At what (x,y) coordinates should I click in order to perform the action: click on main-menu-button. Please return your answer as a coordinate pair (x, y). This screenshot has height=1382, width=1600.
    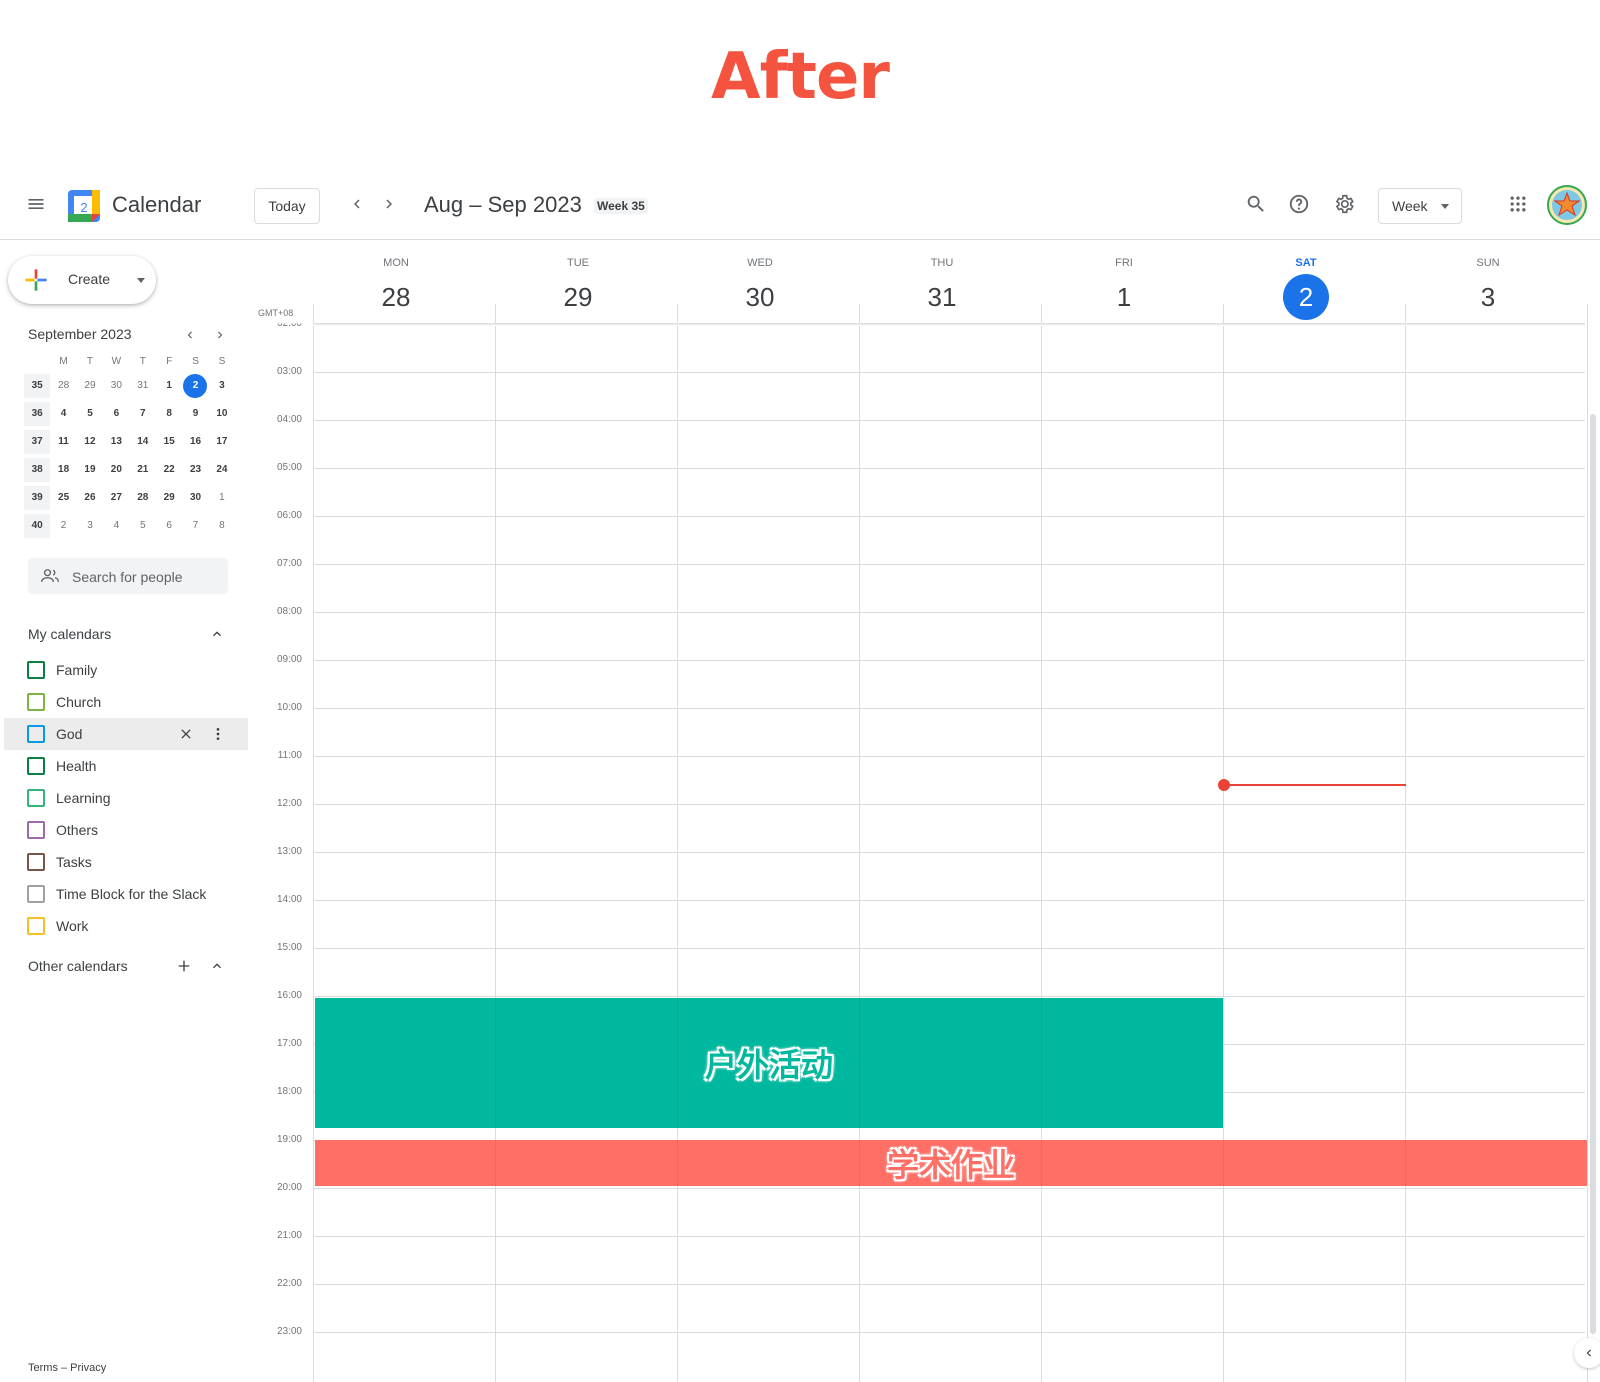
    Looking at the image, I should click on (36, 204).